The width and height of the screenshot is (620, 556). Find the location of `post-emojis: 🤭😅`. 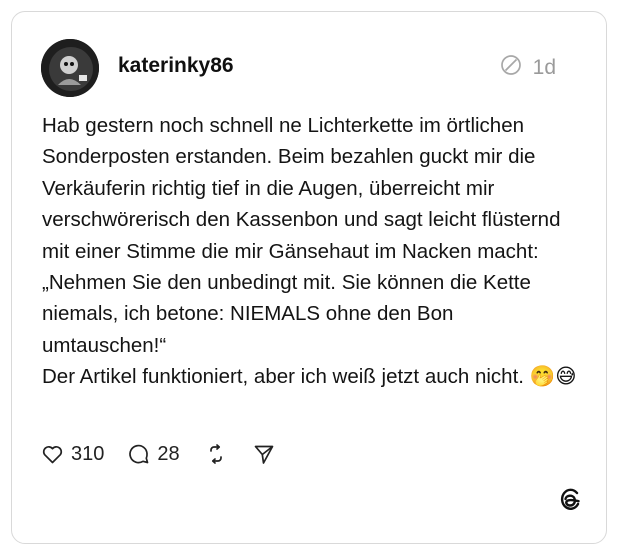

post-emojis: 🤭😅 is located at coordinates (553, 377).